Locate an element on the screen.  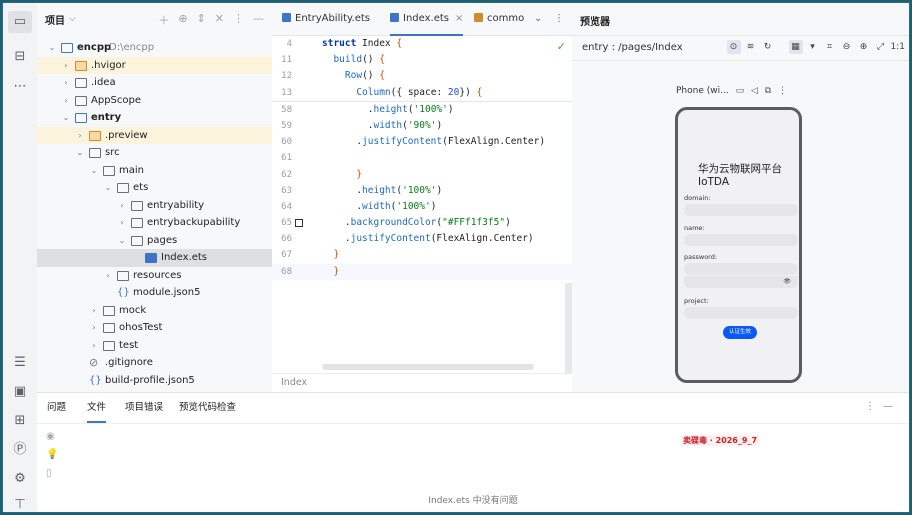
zoom-out-icon: ⊖ is located at coordinates (847, 47).